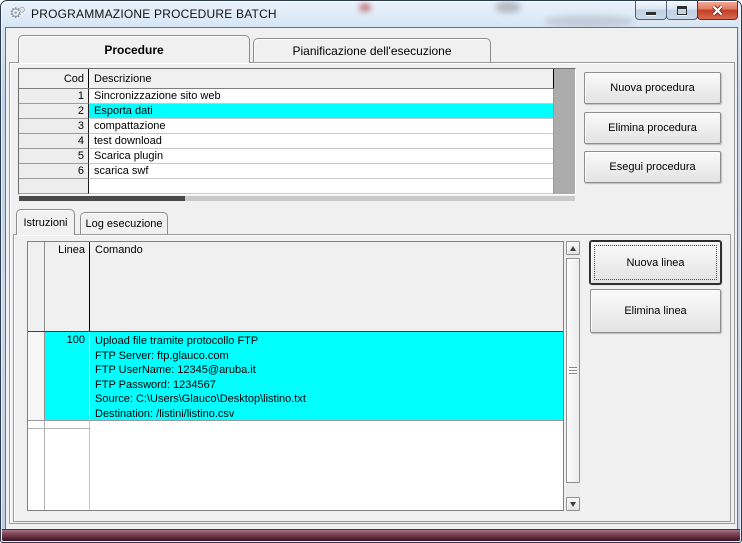 The image size is (742, 543). Describe the element at coordinates (155, 384) in the screenshot. I see `comando-line: FTP Password: 1234567` at that location.